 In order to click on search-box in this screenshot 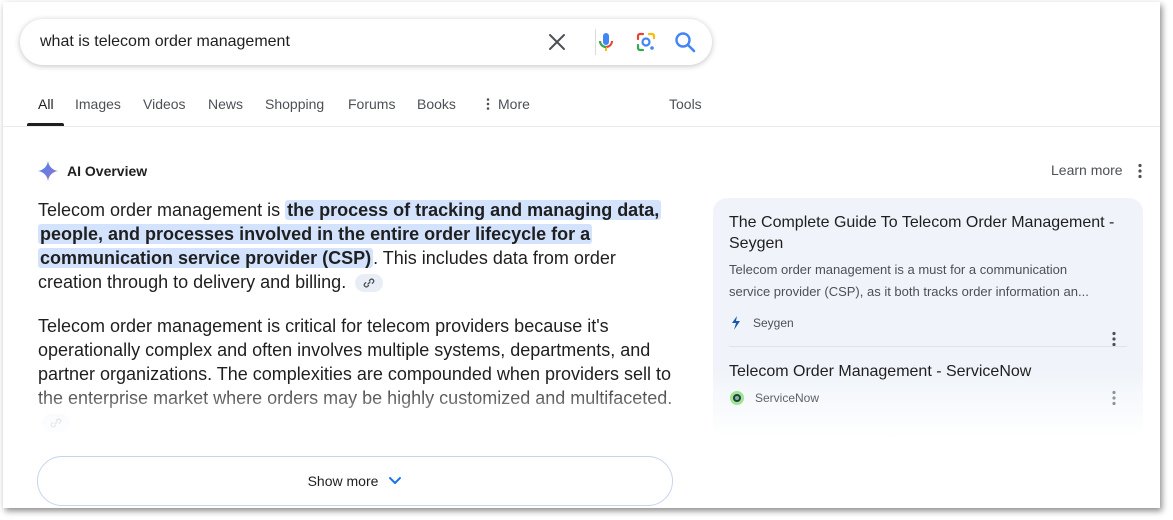, I will do `click(366, 42)`.